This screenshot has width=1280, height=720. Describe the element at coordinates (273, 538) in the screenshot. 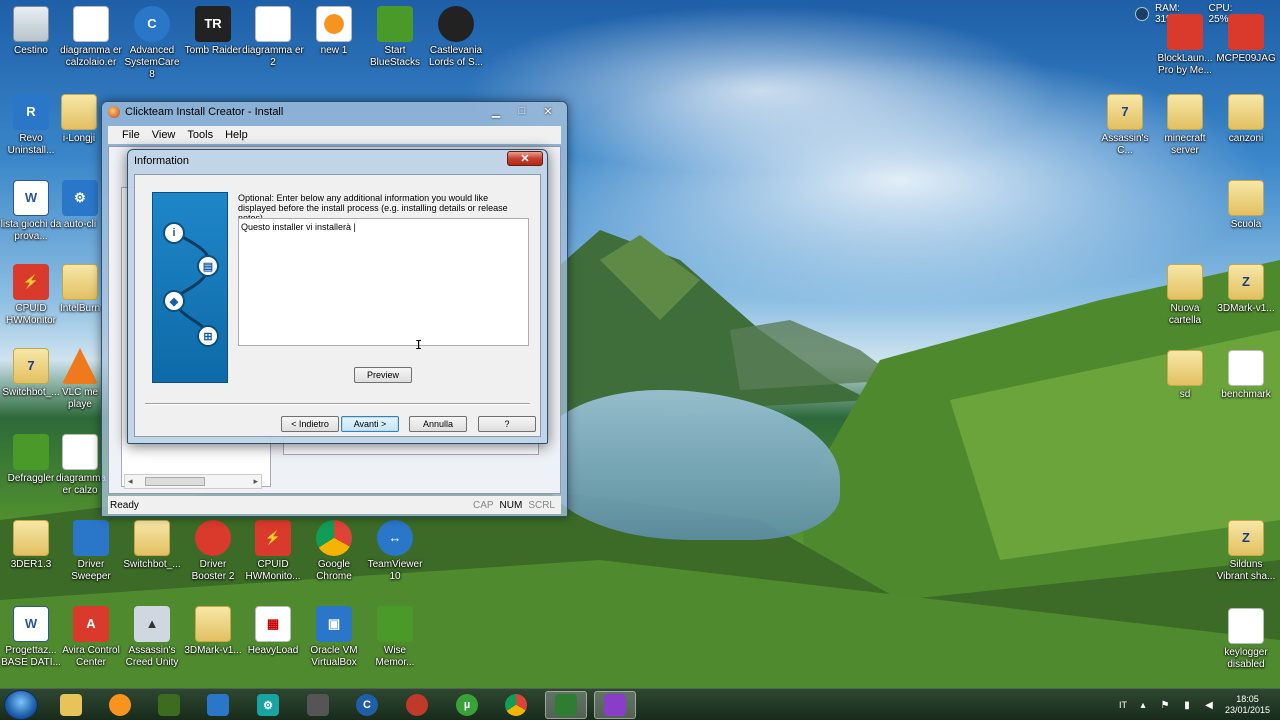

I see `hwmonitor-icon: ⚡` at that location.